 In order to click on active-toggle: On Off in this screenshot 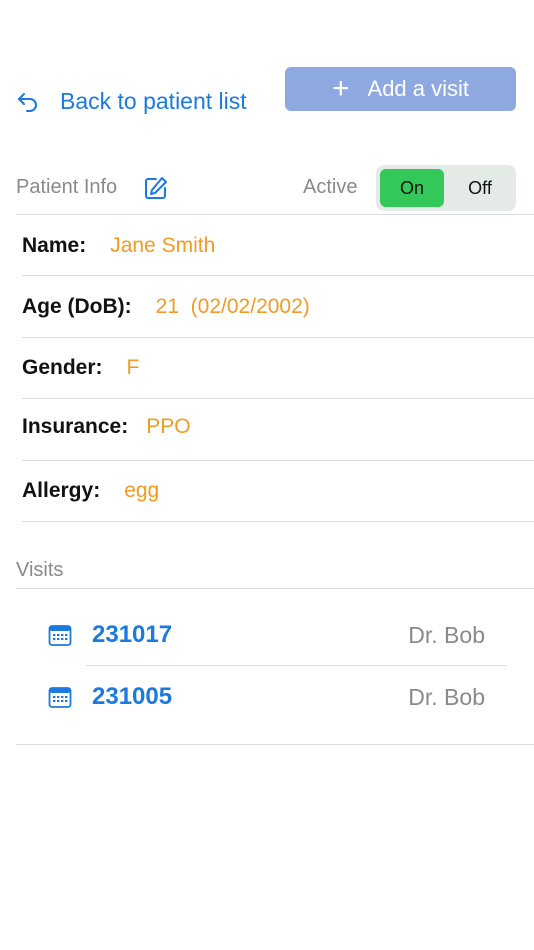, I will do `click(446, 188)`.